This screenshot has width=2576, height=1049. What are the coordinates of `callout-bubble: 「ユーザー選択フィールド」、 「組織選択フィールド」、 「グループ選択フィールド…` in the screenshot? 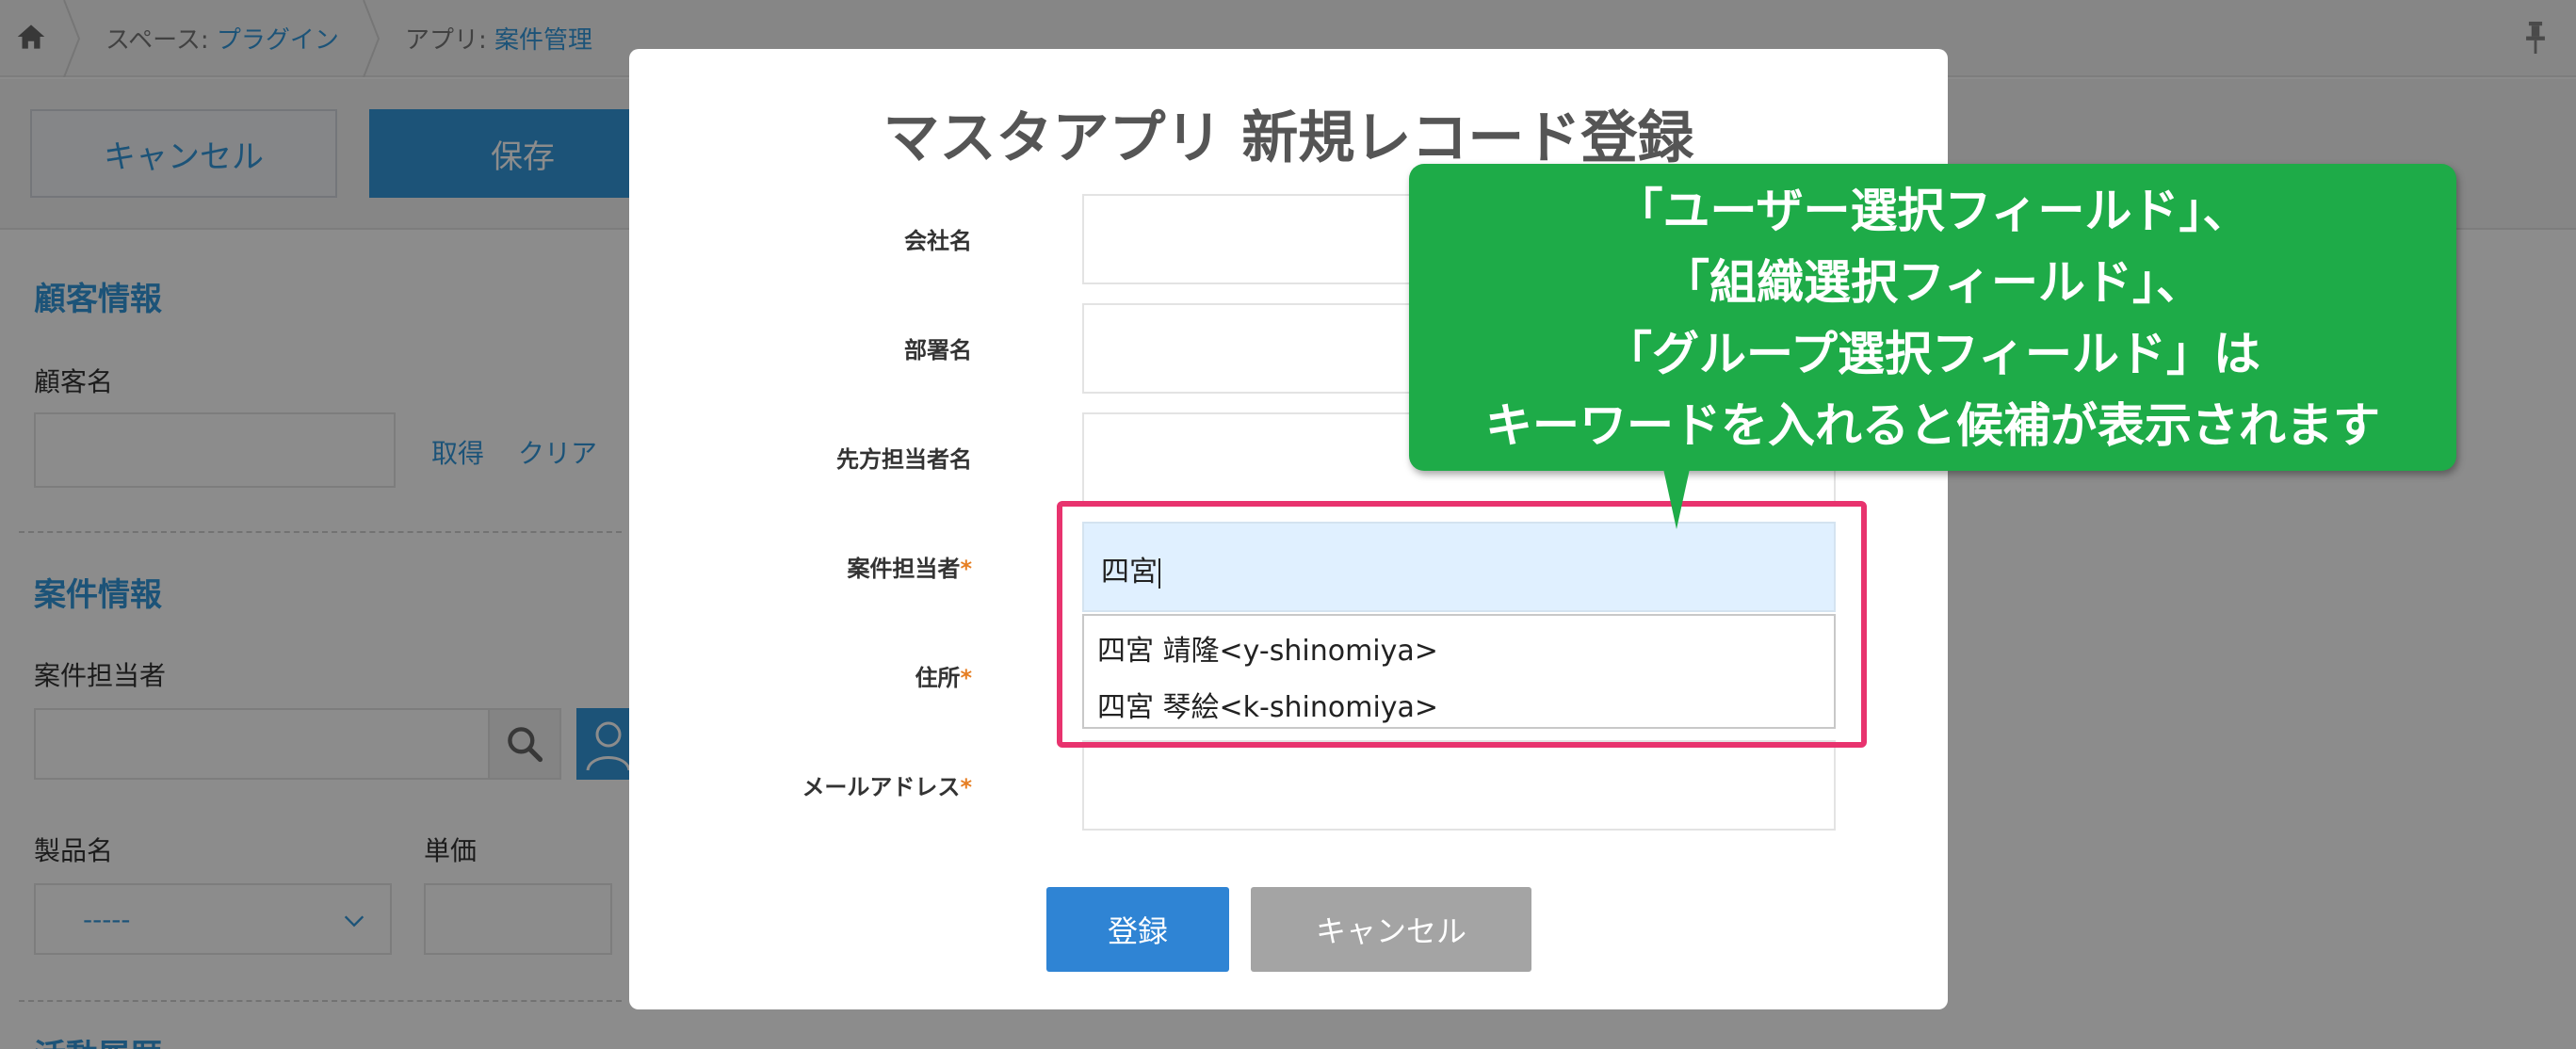 It's located at (1932, 317).